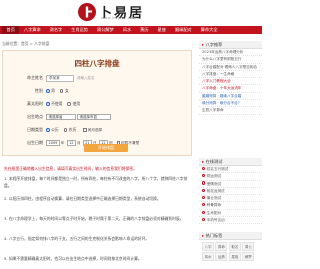  Describe the element at coordinates (230, 111) in the screenshot. I see `sidebar-link: 生辰八字算命` at that location.